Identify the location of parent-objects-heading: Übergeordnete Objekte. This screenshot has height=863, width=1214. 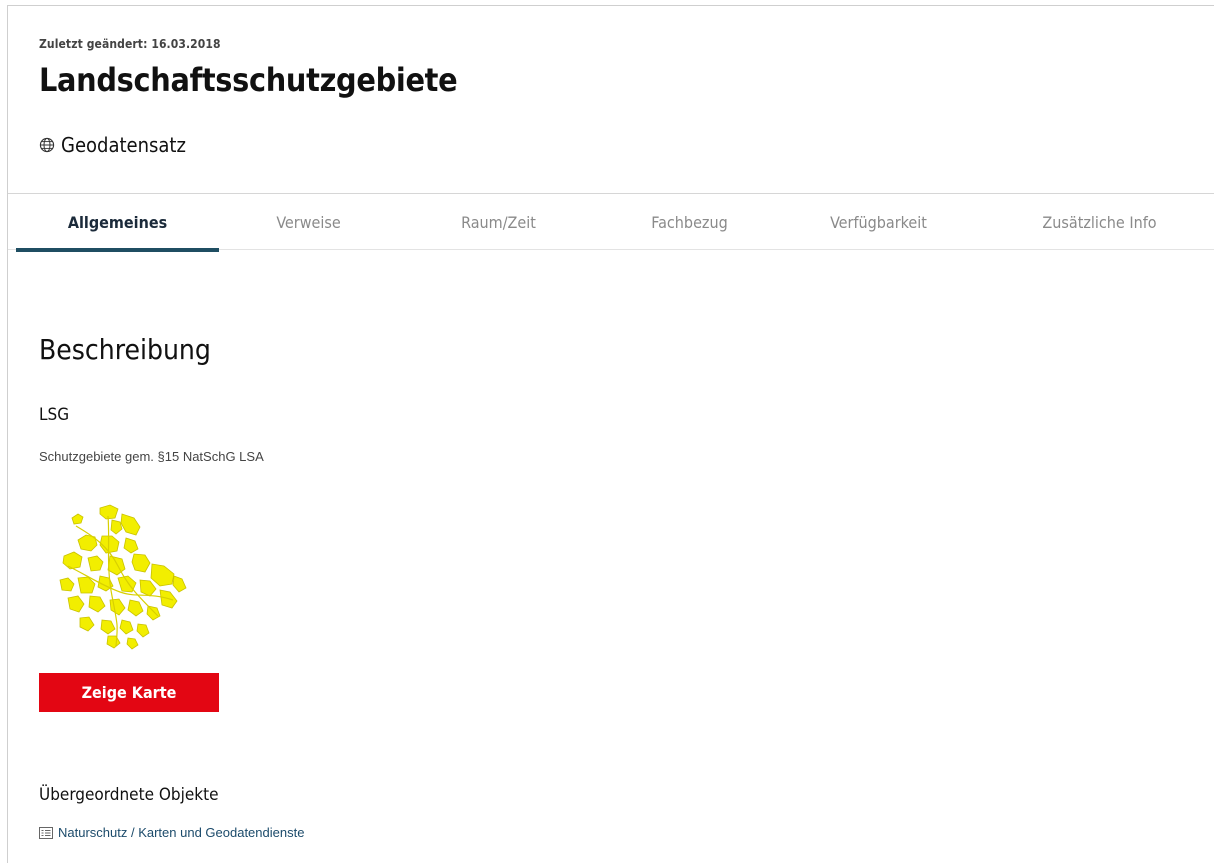
(129, 795).